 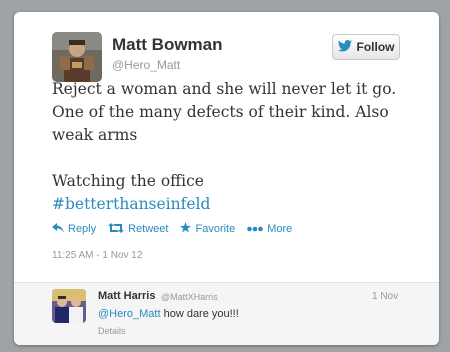 What do you see at coordinates (146, 65) in the screenshot?
I see `author-handle: @Hero_Matt` at bounding box center [146, 65].